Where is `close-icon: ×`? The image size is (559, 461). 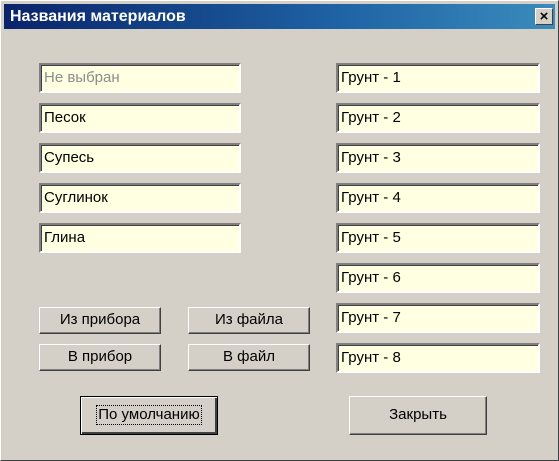 close-icon: × is located at coordinates (544, 16).